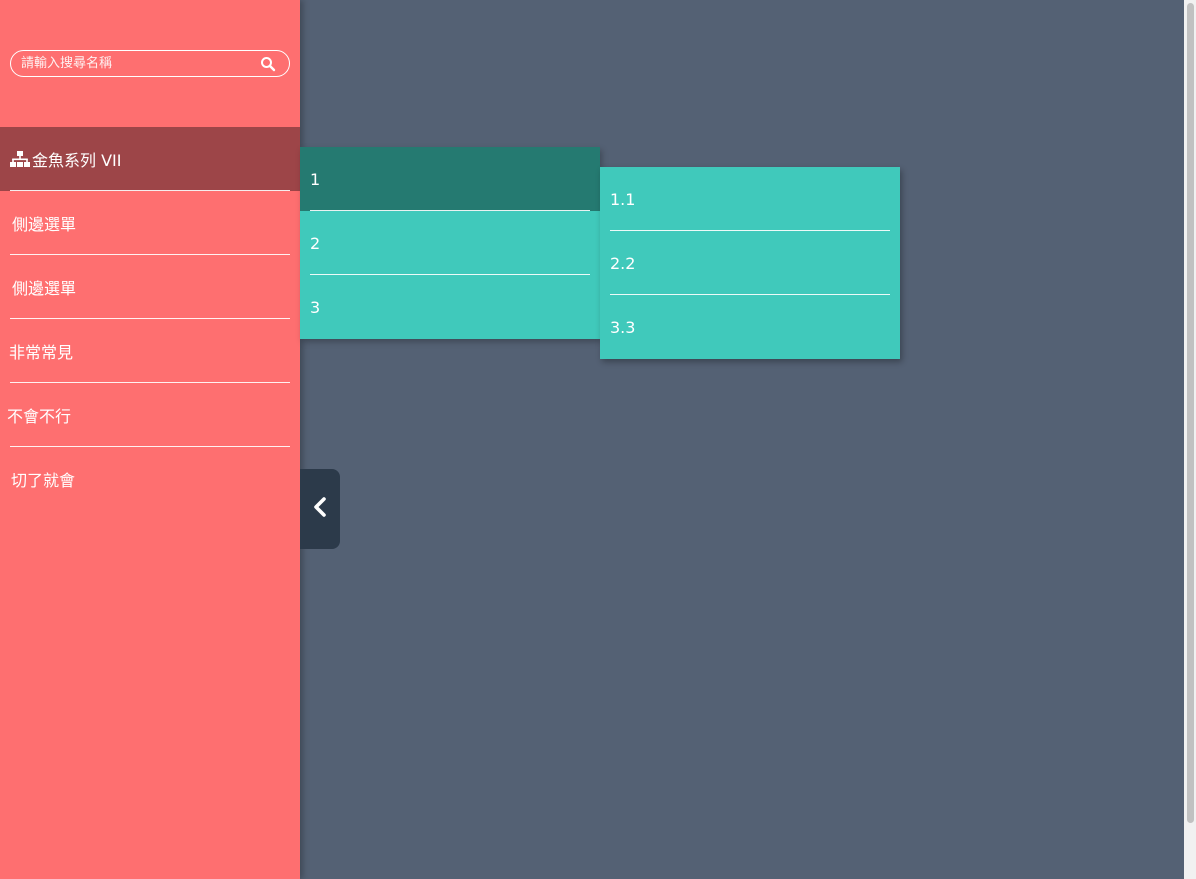  I want to click on submenu-item-1-1: 1.1, so click(750, 199).